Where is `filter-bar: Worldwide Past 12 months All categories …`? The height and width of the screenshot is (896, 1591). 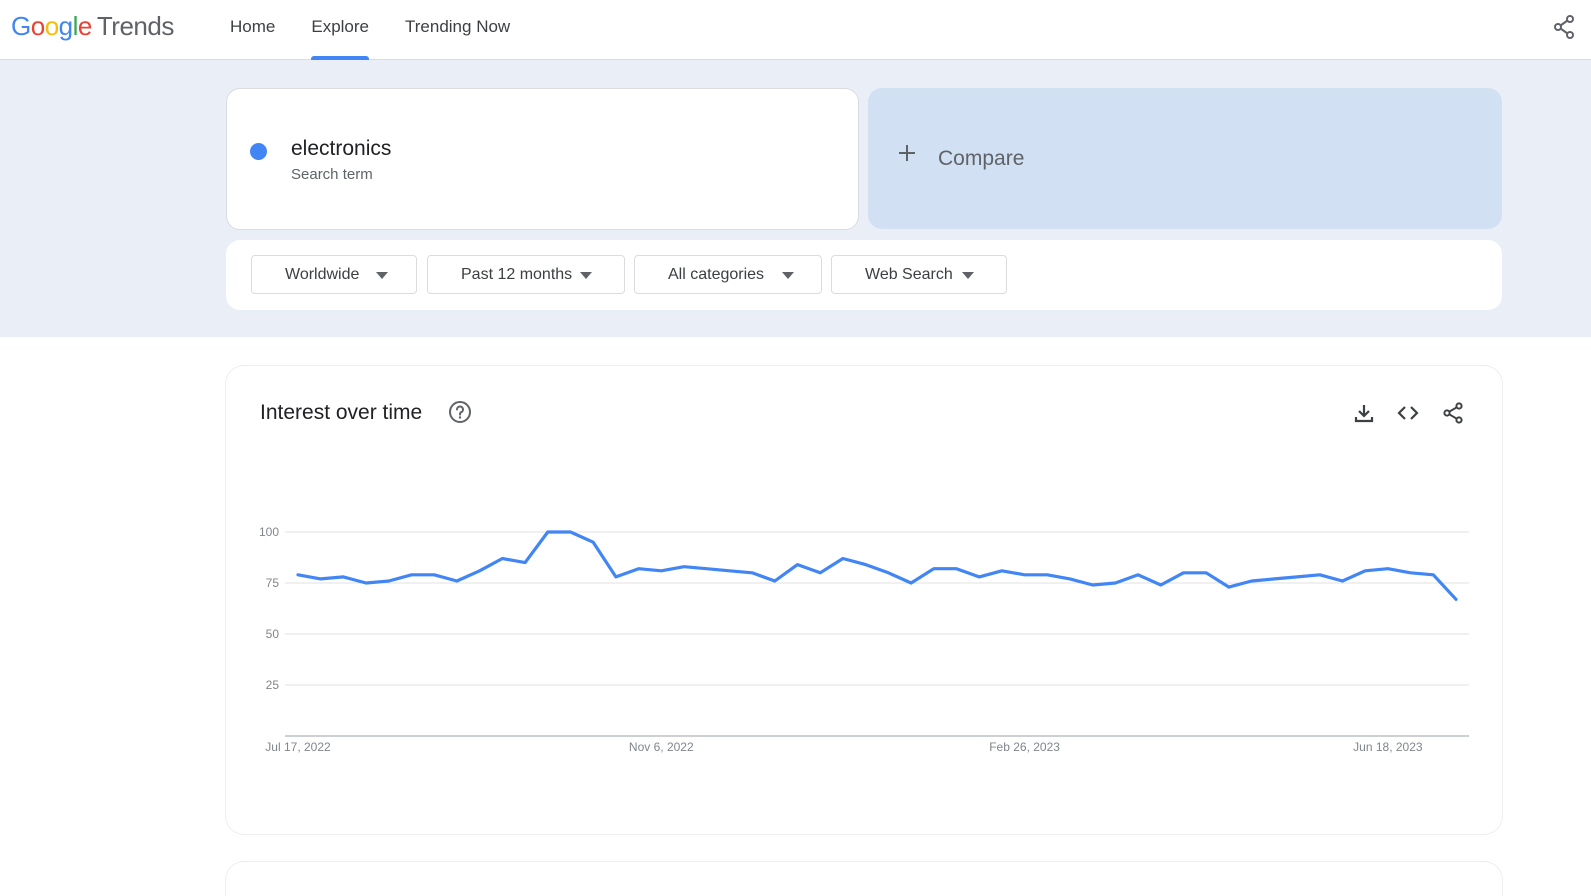 filter-bar: Worldwide Past 12 months All categories … is located at coordinates (864, 275).